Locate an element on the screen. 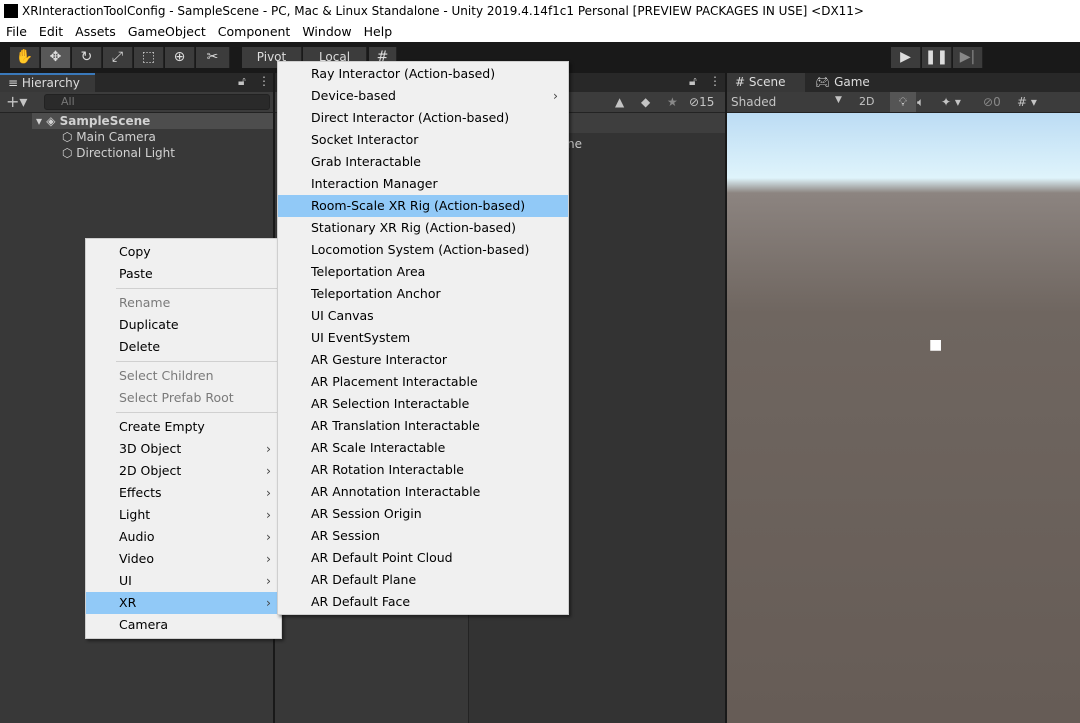  menu-item-ar-gesture-interactor: AR Gesture Interactor is located at coordinates (423, 360).